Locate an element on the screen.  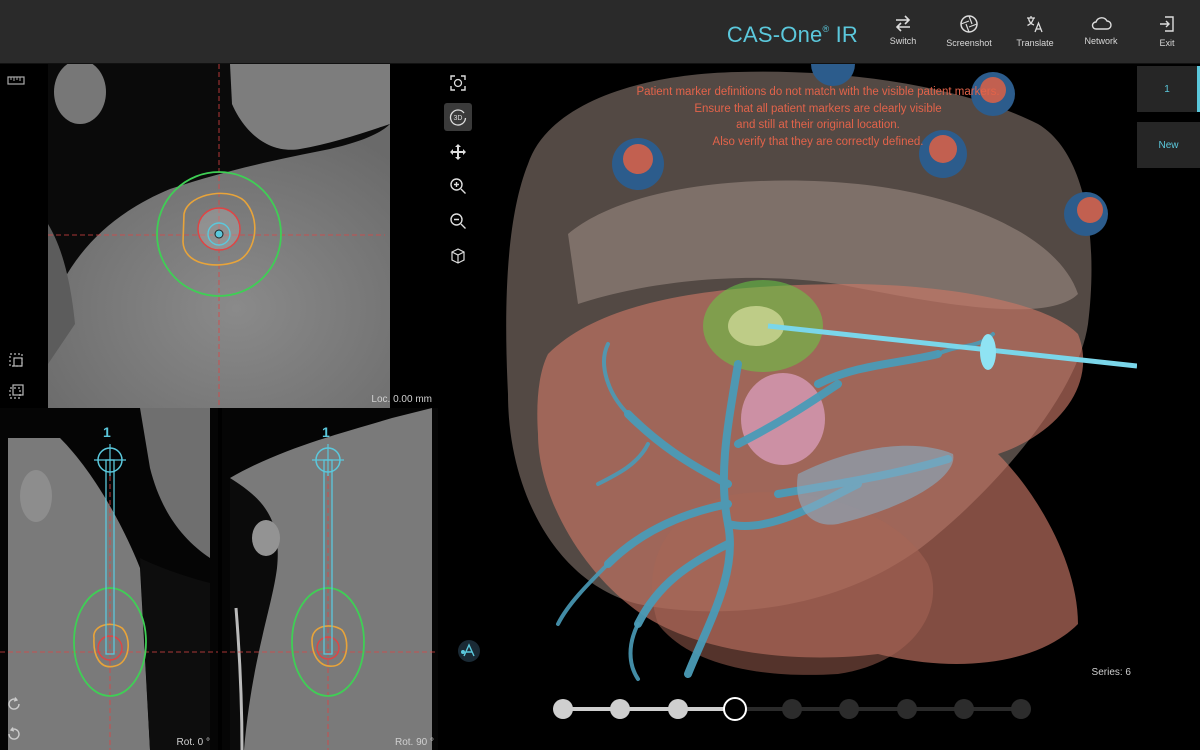
trajectory-tab-1: 1 is located at coordinates (1168, 89).